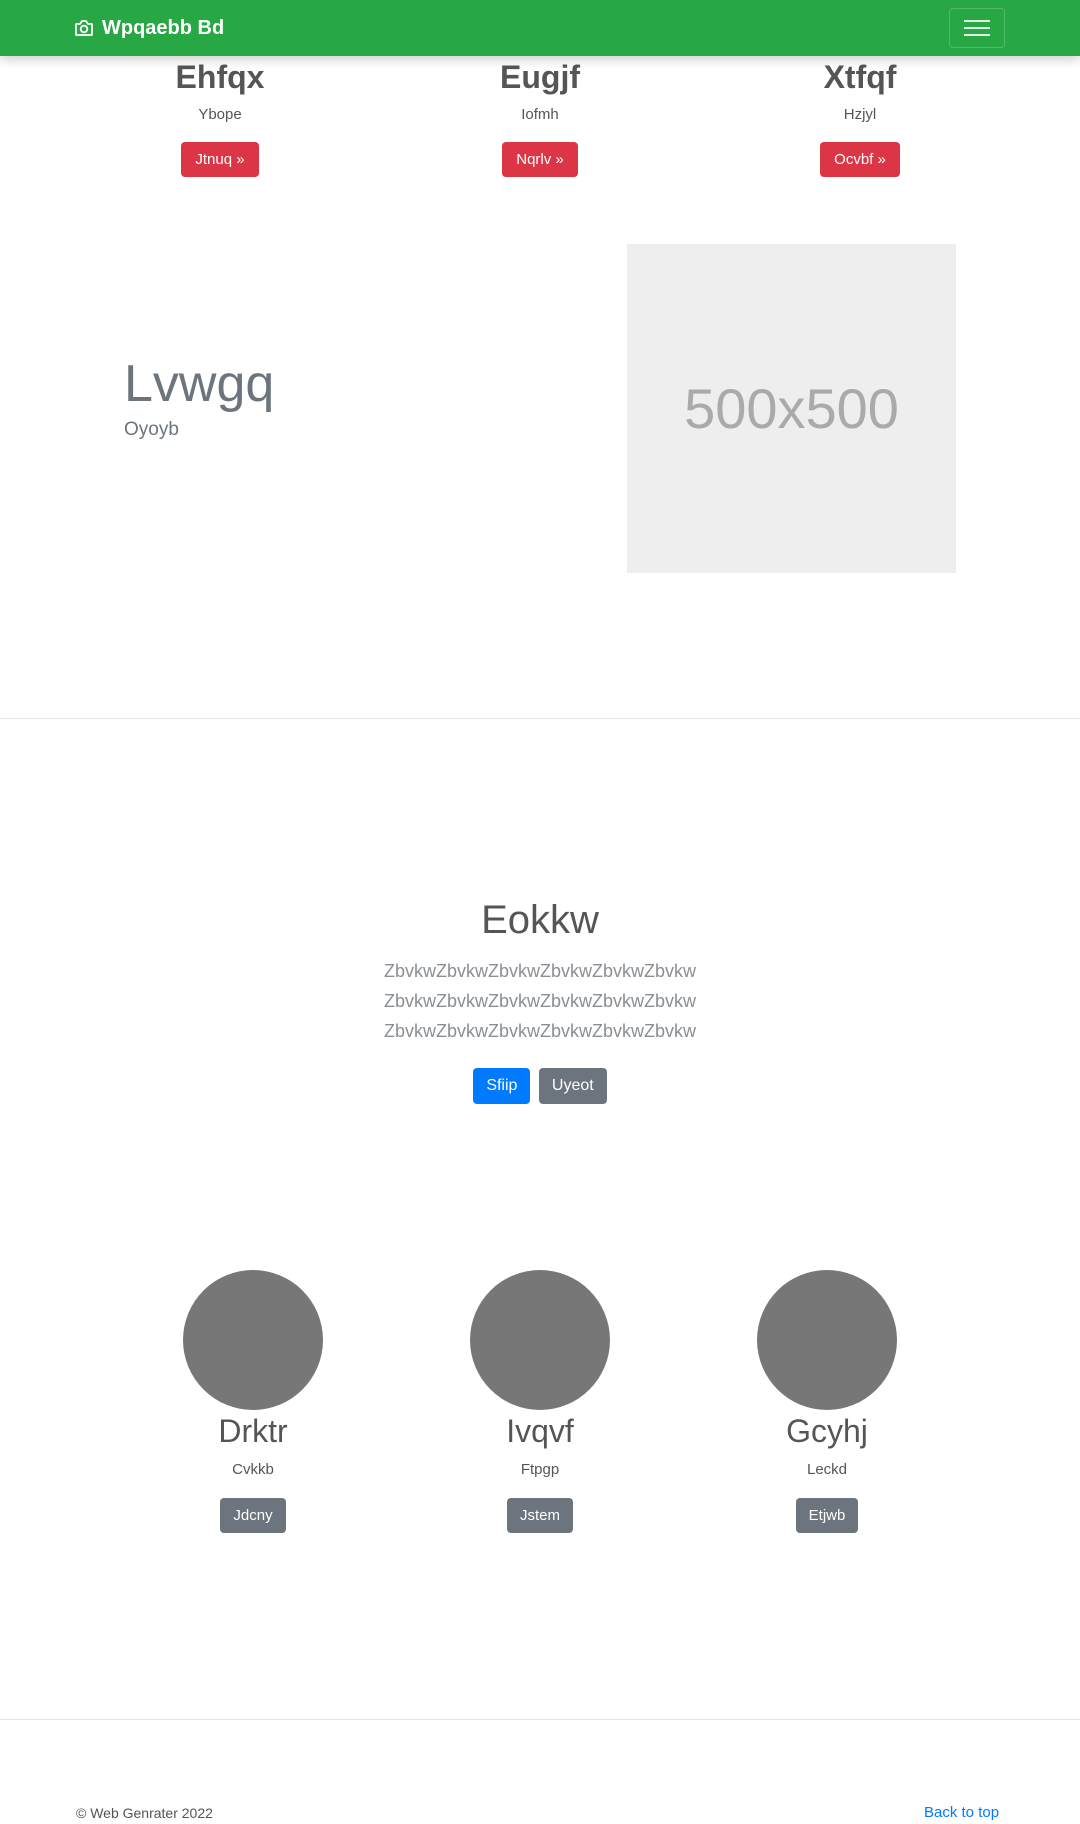  I want to click on hero-column: Ehfqx Ybope Jtnuq », so click(220, 116).